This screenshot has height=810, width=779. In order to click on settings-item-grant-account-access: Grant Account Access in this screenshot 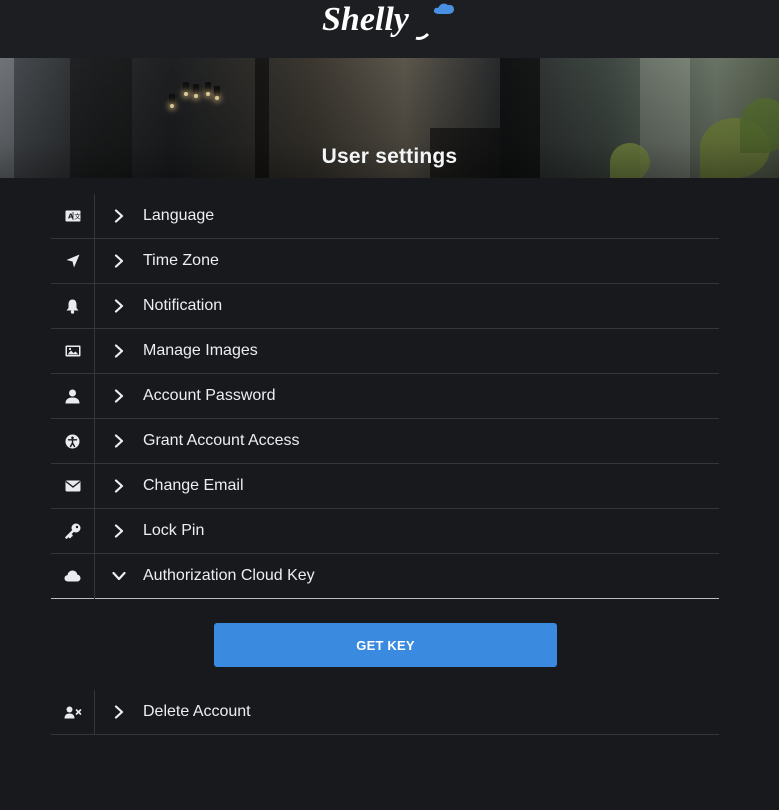, I will do `click(385, 441)`.